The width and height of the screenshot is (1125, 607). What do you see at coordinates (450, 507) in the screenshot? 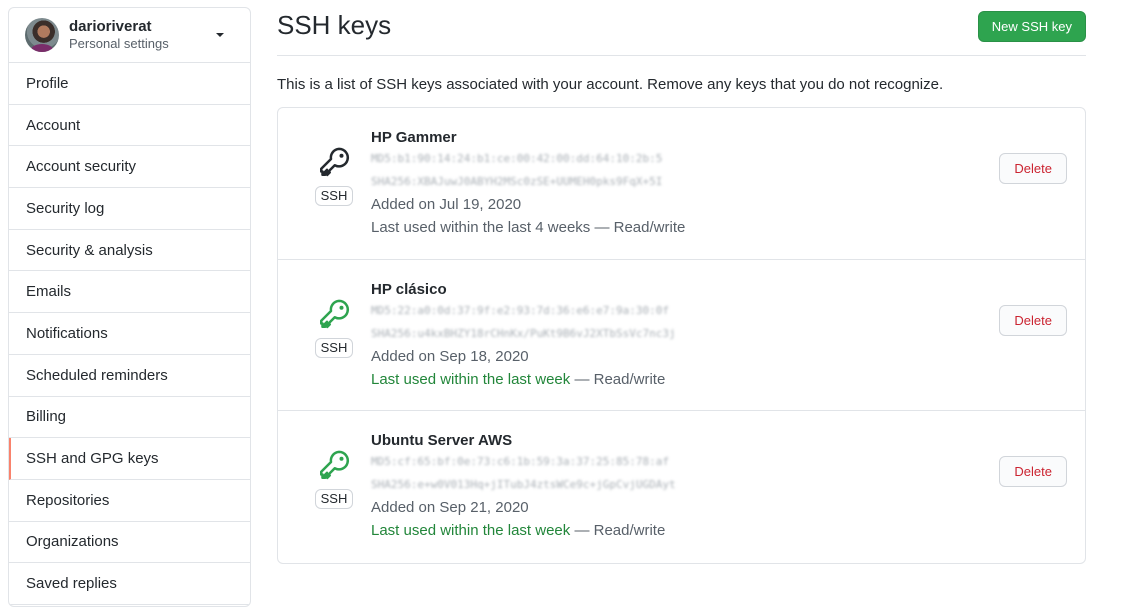
I see `added-date: Added on Sep 21, 2020` at bounding box center [450, 507].